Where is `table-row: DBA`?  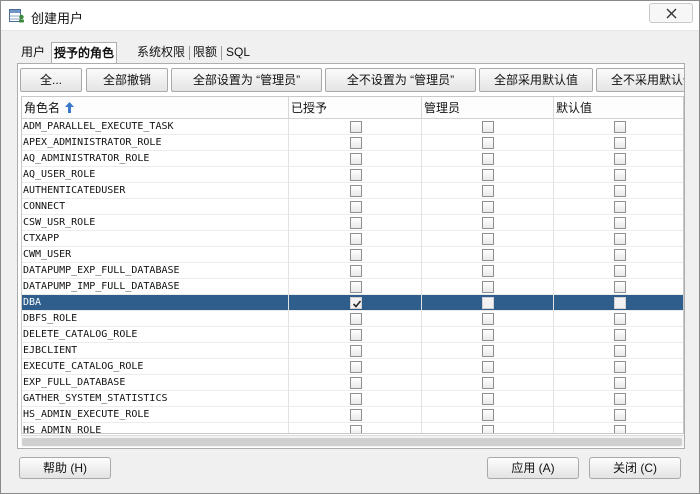 table-row: DBA is located at coordinates (352, 303).